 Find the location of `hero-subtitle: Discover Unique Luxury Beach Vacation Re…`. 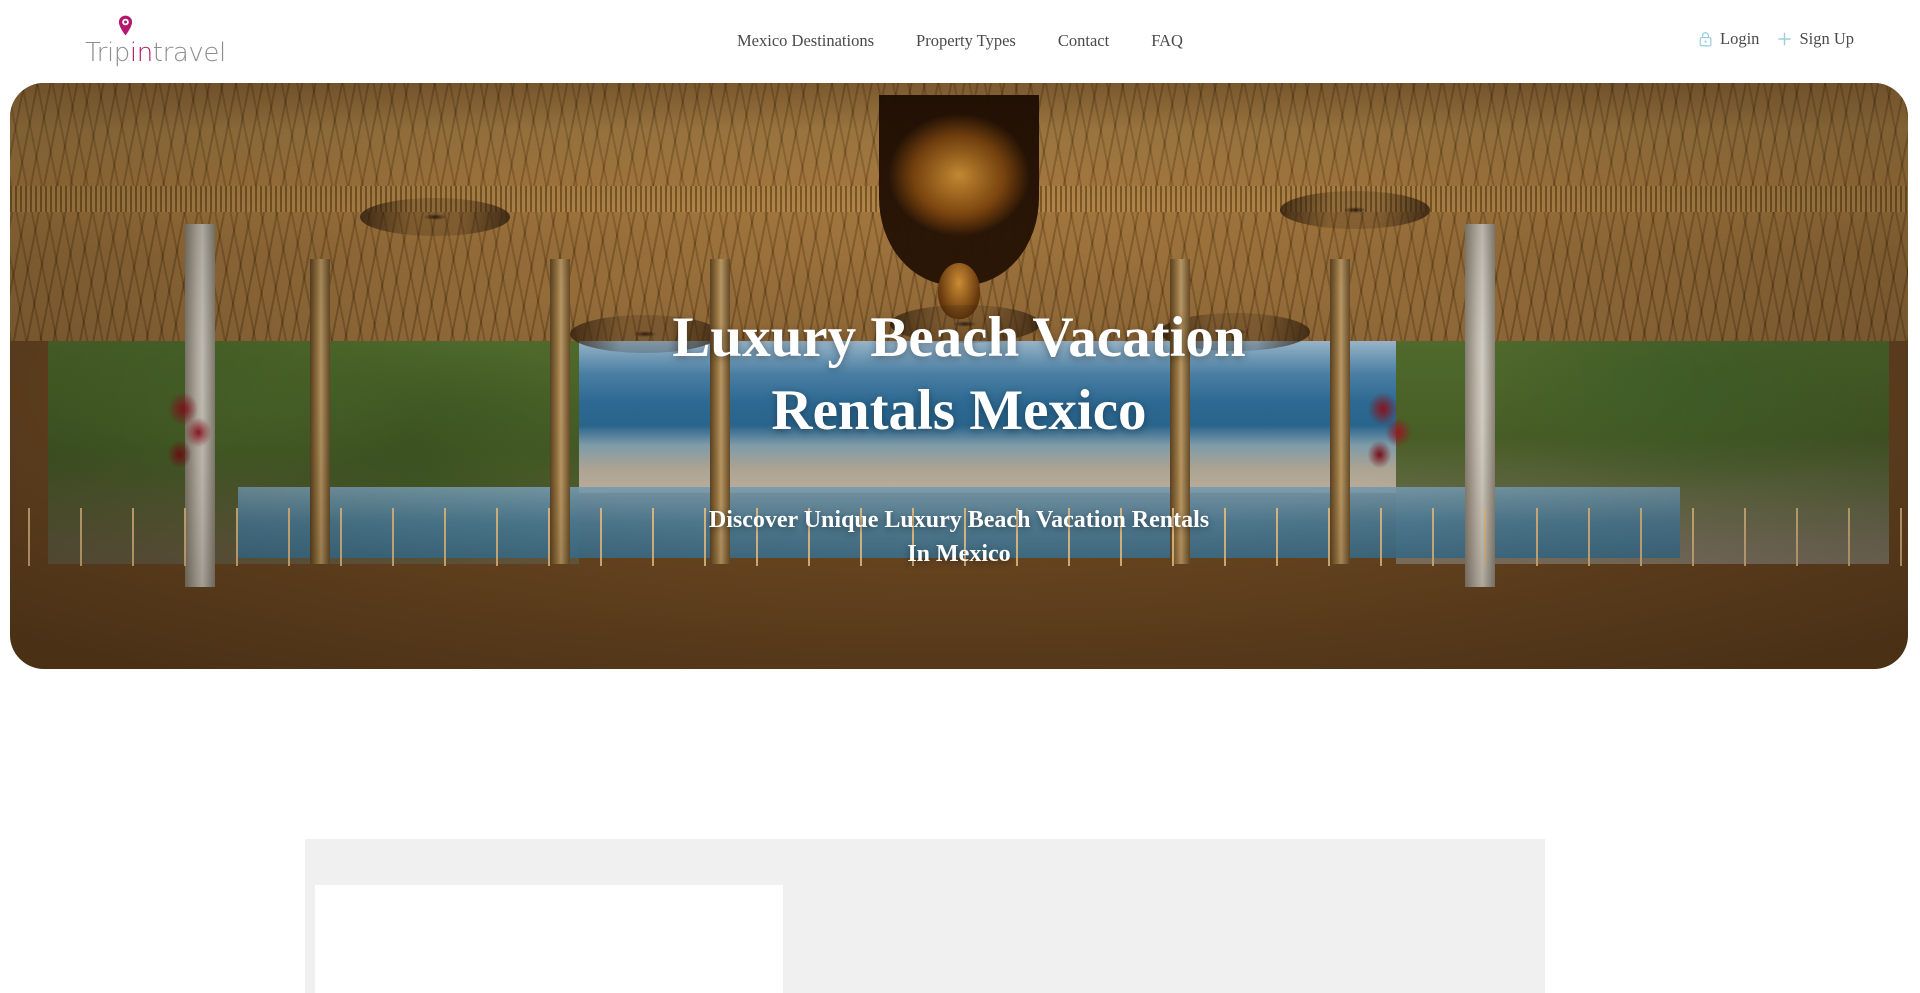

hero-subtitle: Discover Unique Luxury Beach Vacation Re… is located at coordinates (959, 537).